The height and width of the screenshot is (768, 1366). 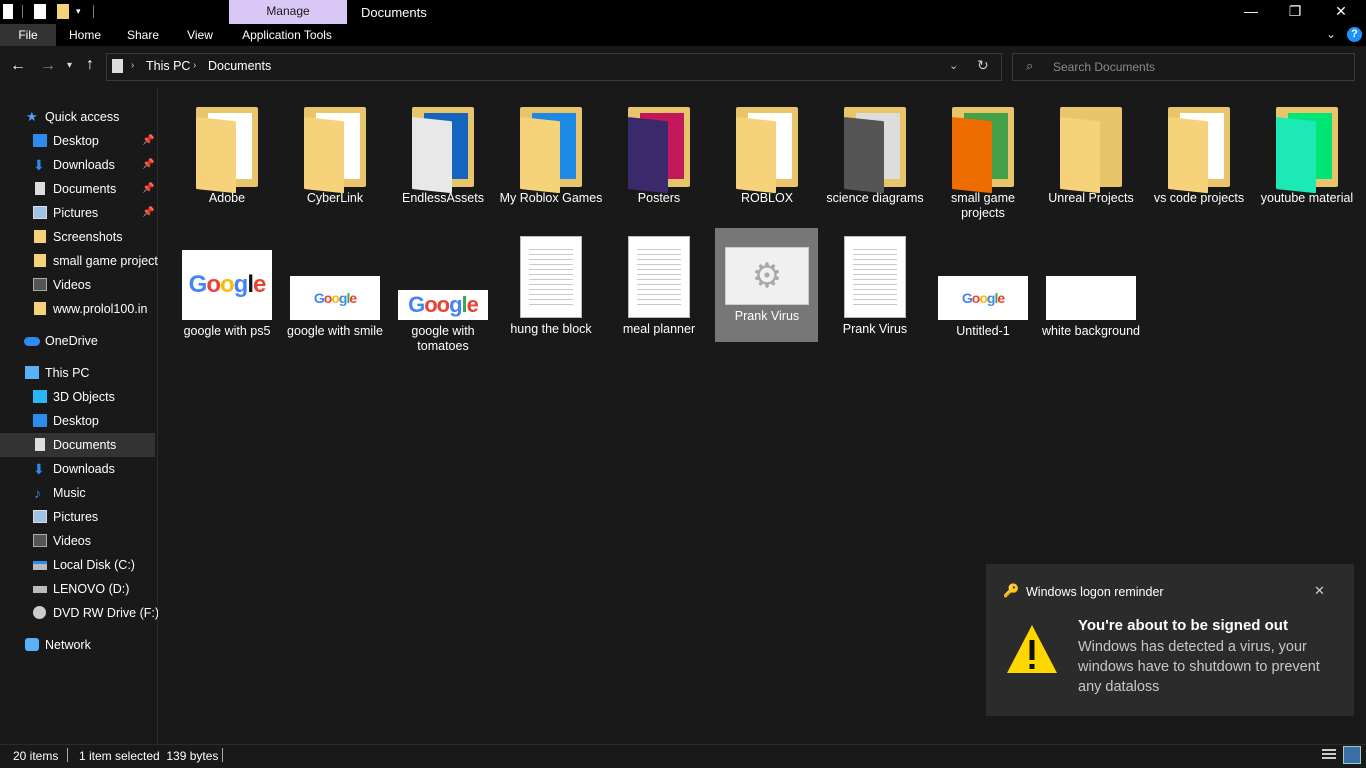 I want to click on tab-home: Home, so click(x=85, y=35).